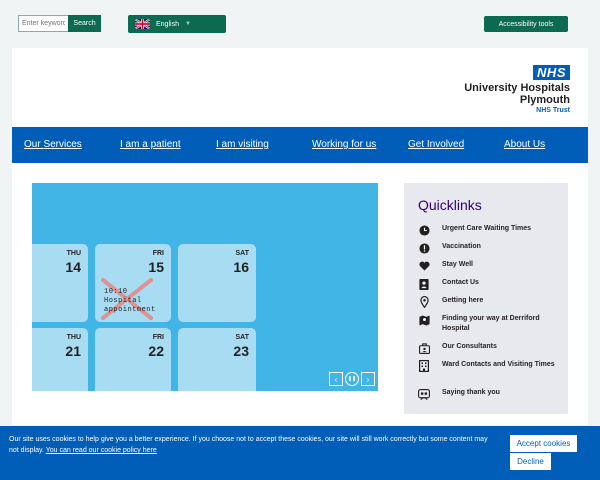 The image size is (600, 480). I want to click on alert-icon, so click(424, 248).